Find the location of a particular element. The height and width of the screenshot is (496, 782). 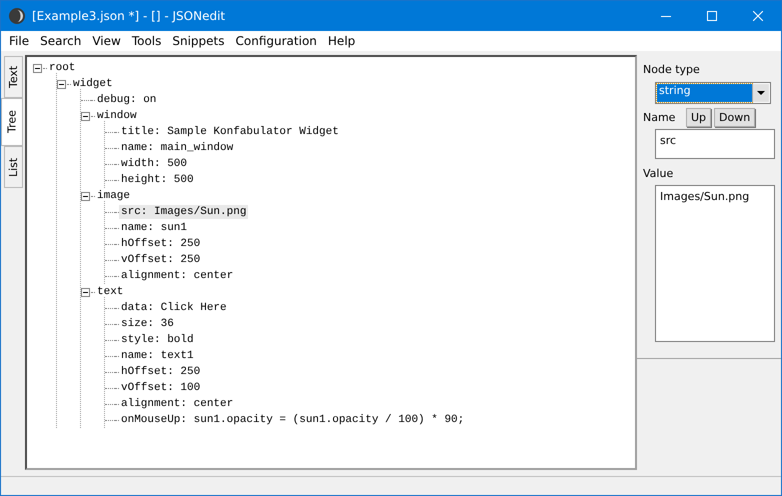

menu-item: File is located at coordinates (18, 41).